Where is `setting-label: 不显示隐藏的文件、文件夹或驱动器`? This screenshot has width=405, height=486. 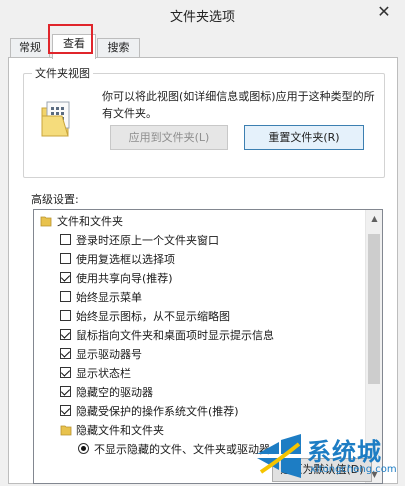
setting-label: 不显示隐藏的文件、文件夹或驱动器 is located at coordinates (182, 449).